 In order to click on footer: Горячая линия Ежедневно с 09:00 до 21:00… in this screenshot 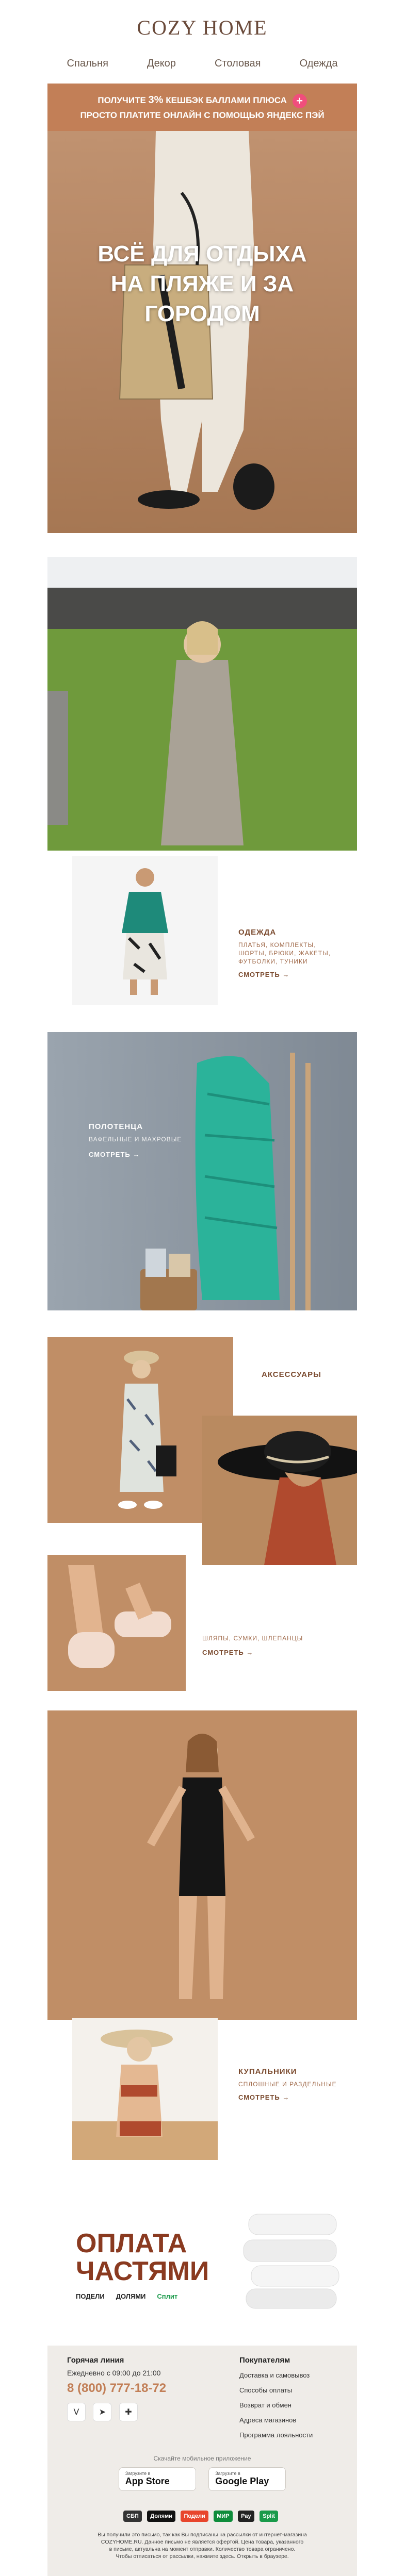, I will do `click(202, 2461)`.